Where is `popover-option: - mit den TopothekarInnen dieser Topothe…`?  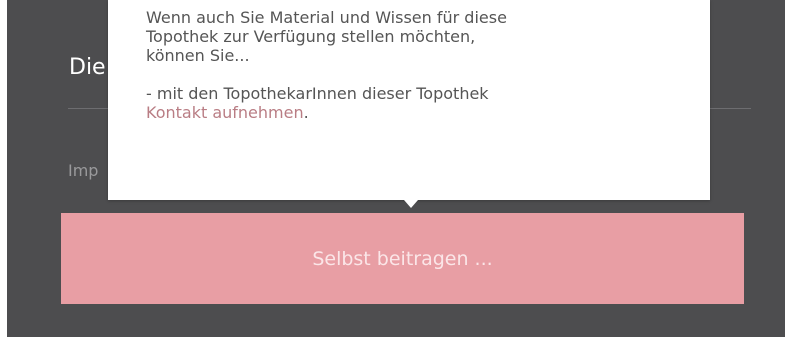 popover-option: - mit den TopothekarInnen dieser Topothe… is located at coordinates (416, 103).